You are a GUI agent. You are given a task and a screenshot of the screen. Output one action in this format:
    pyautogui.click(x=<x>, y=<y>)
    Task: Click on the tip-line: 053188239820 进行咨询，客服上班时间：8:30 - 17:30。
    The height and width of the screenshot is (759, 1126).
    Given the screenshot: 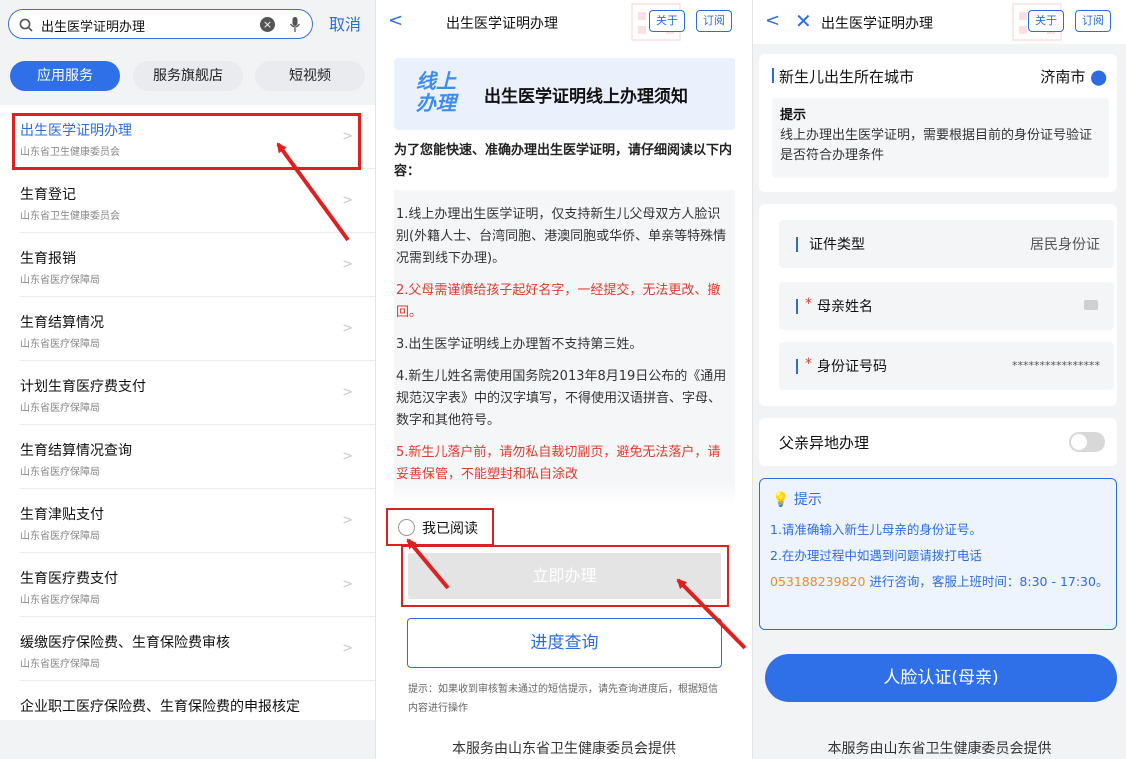 What is the action you would take?
    pyautogui.click(x=939, y=581)
    